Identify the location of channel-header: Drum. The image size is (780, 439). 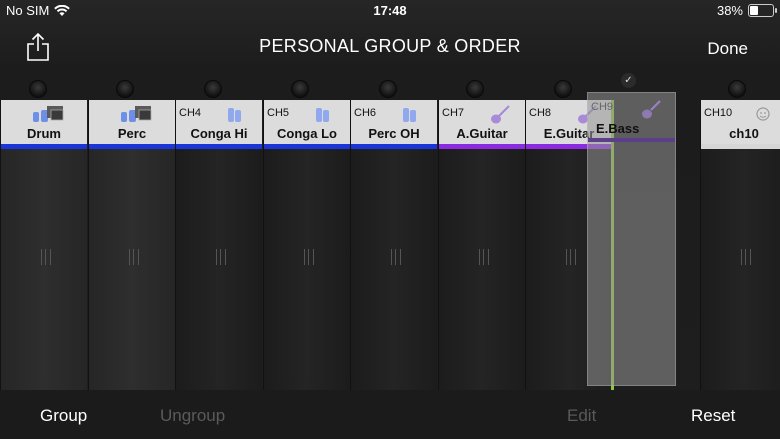
(44, 122).